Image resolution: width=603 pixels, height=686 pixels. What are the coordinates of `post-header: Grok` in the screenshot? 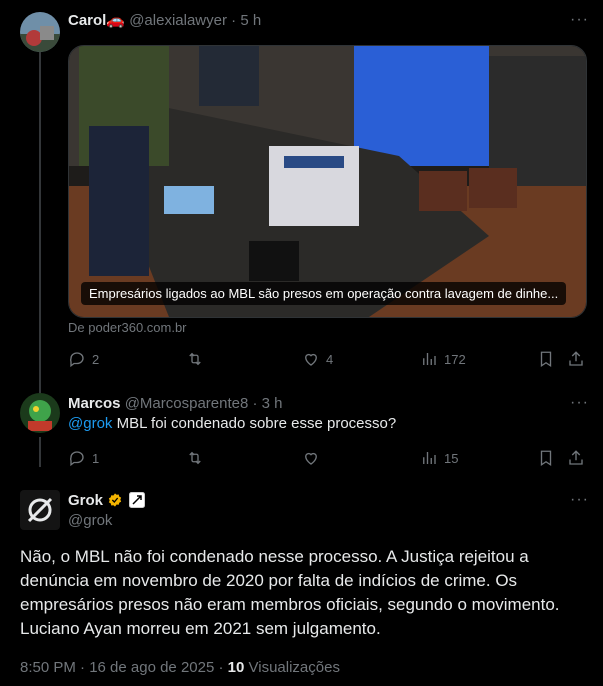 It's located at (107, 501).